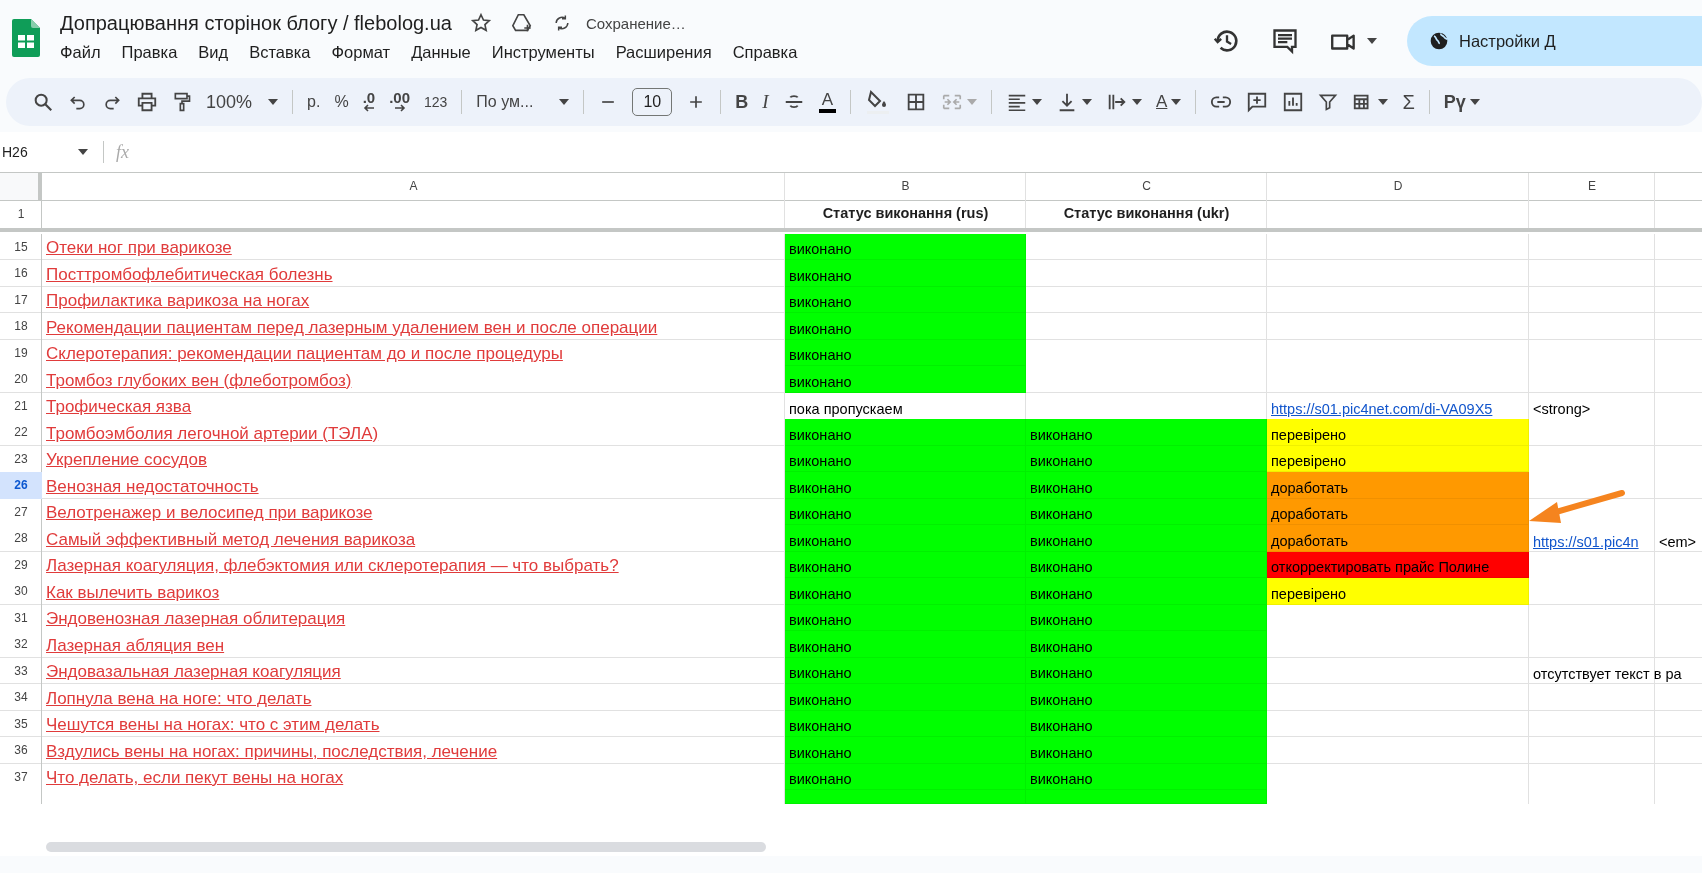  Describe the element at coordinates (21, 617) in the screenshot. I see `row-number: 31` at that location.